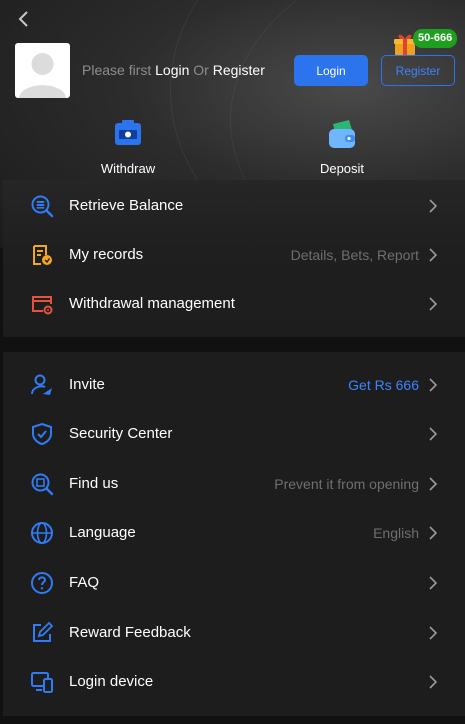 The height and width of the screenshot is (724, 465). I want to click on user-silhouette-icon, so click(42, 75).